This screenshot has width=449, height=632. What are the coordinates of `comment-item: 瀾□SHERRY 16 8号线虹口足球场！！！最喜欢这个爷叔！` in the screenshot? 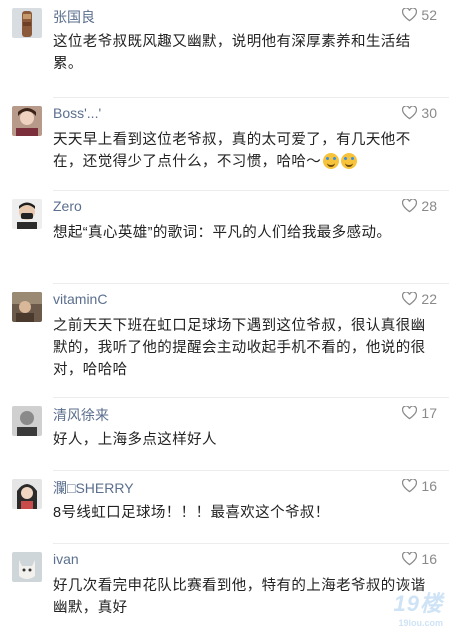 It's located at (224, 507).